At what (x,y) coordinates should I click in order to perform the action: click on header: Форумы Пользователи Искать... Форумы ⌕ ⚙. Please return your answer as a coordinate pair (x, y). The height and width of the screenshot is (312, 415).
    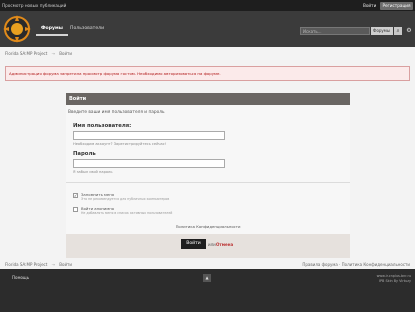
    Looking at the image, I should click on (207, 29).